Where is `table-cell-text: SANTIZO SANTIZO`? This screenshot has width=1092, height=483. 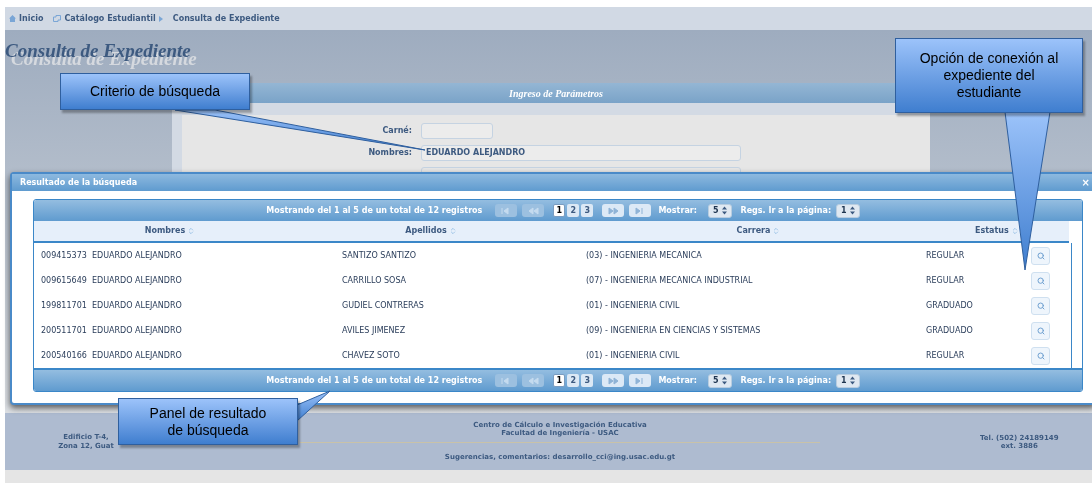 table-cell-text: SANTIZO SANTIZO is located at coordinates (379, 255).